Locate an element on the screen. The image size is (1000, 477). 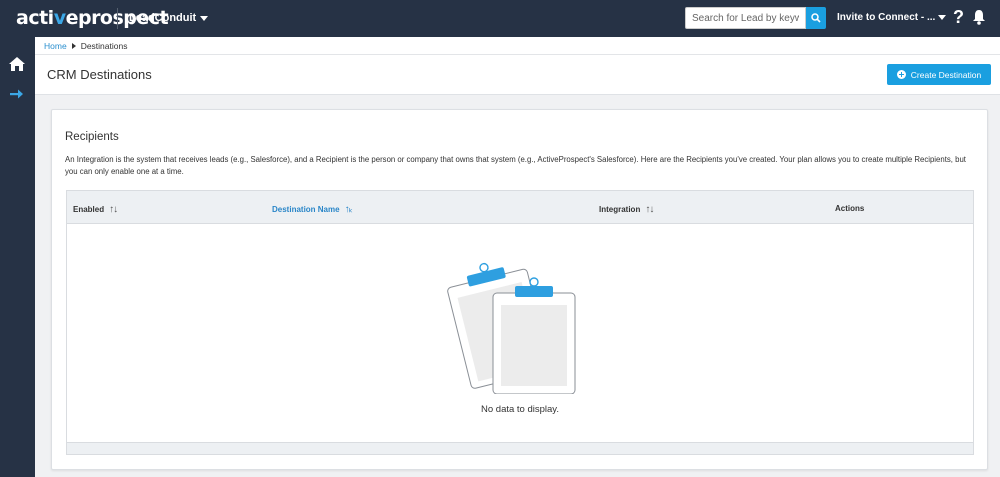
page-title: CRM Destinations is located at coordinates (99, 74).